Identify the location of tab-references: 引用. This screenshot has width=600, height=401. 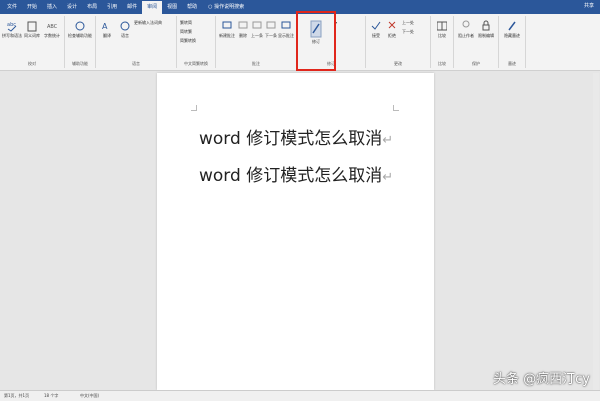
(112, 7).